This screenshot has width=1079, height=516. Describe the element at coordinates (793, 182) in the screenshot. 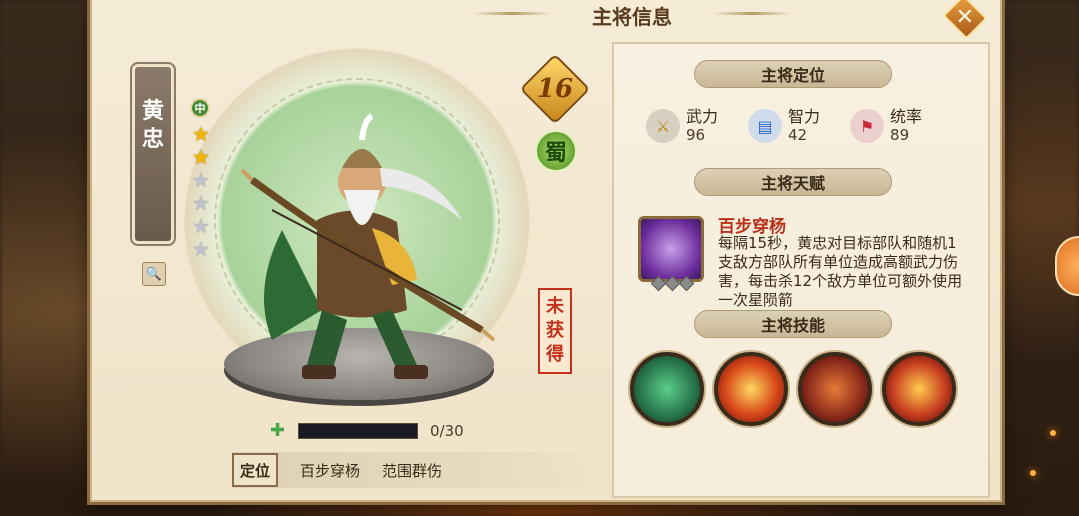

I see `section-header-talent: 主将天赋` at that location.